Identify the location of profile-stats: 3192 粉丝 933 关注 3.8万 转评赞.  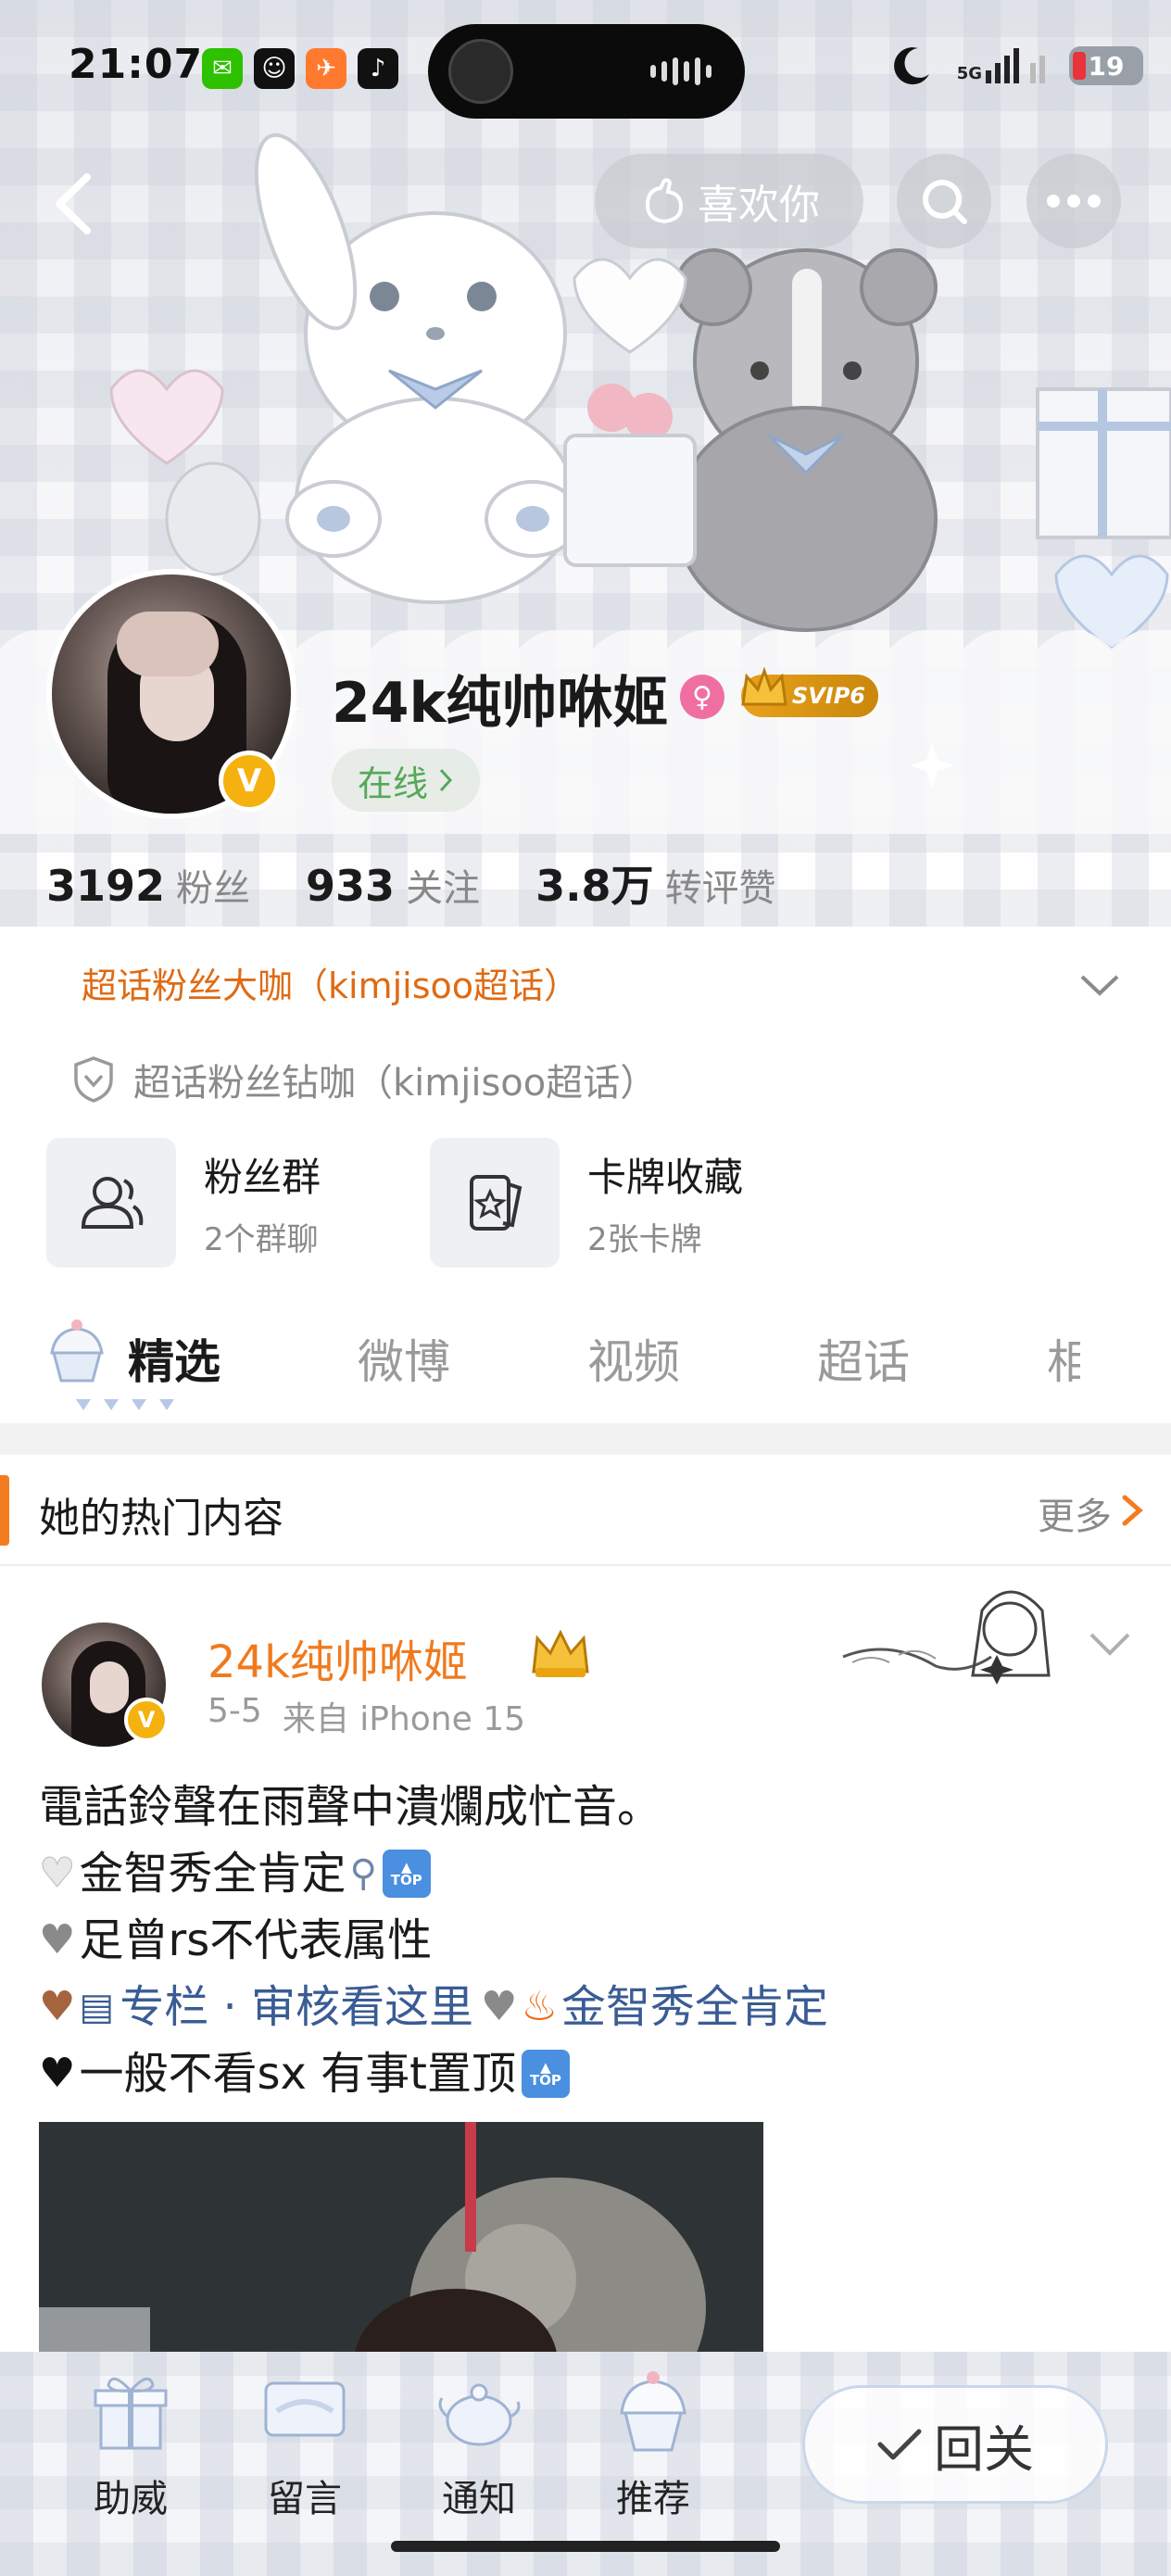
(411, 883).